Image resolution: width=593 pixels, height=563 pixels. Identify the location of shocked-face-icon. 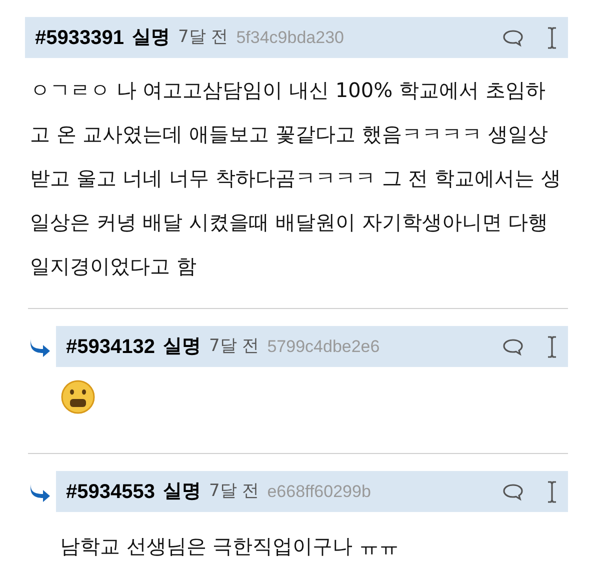
(78, 397).